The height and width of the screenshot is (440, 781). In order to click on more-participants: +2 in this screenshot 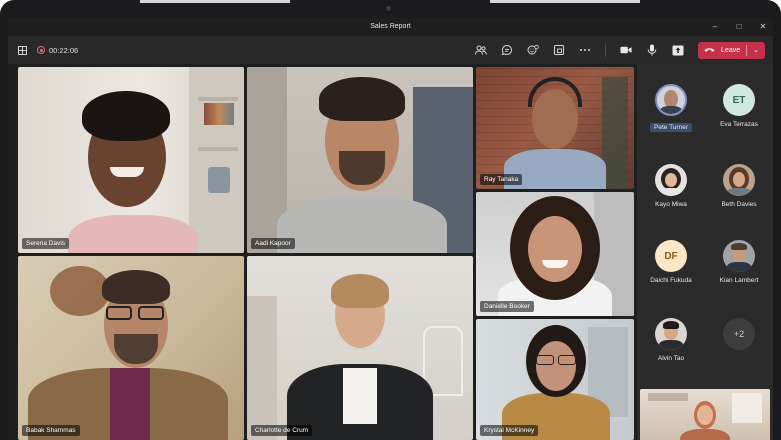, I will do `click(739, 334)`.